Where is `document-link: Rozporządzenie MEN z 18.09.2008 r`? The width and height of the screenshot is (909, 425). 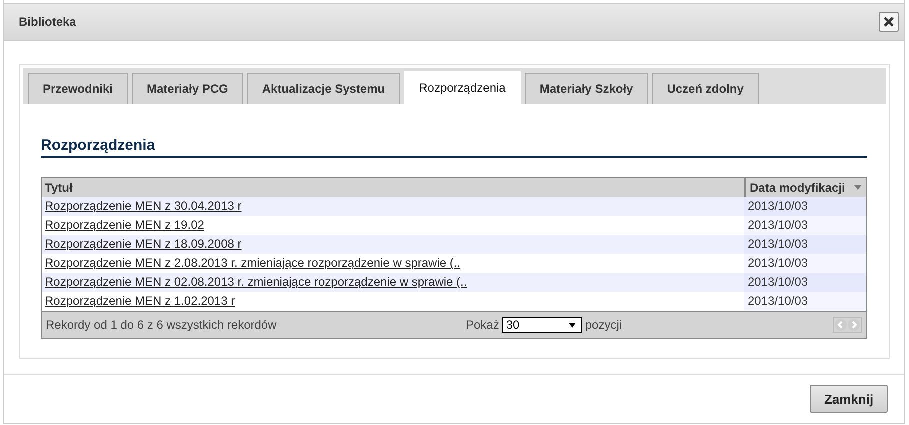 document-link: Rozporządzenie MEN z 18.09.2008 r is located at coordinates (143, 244).